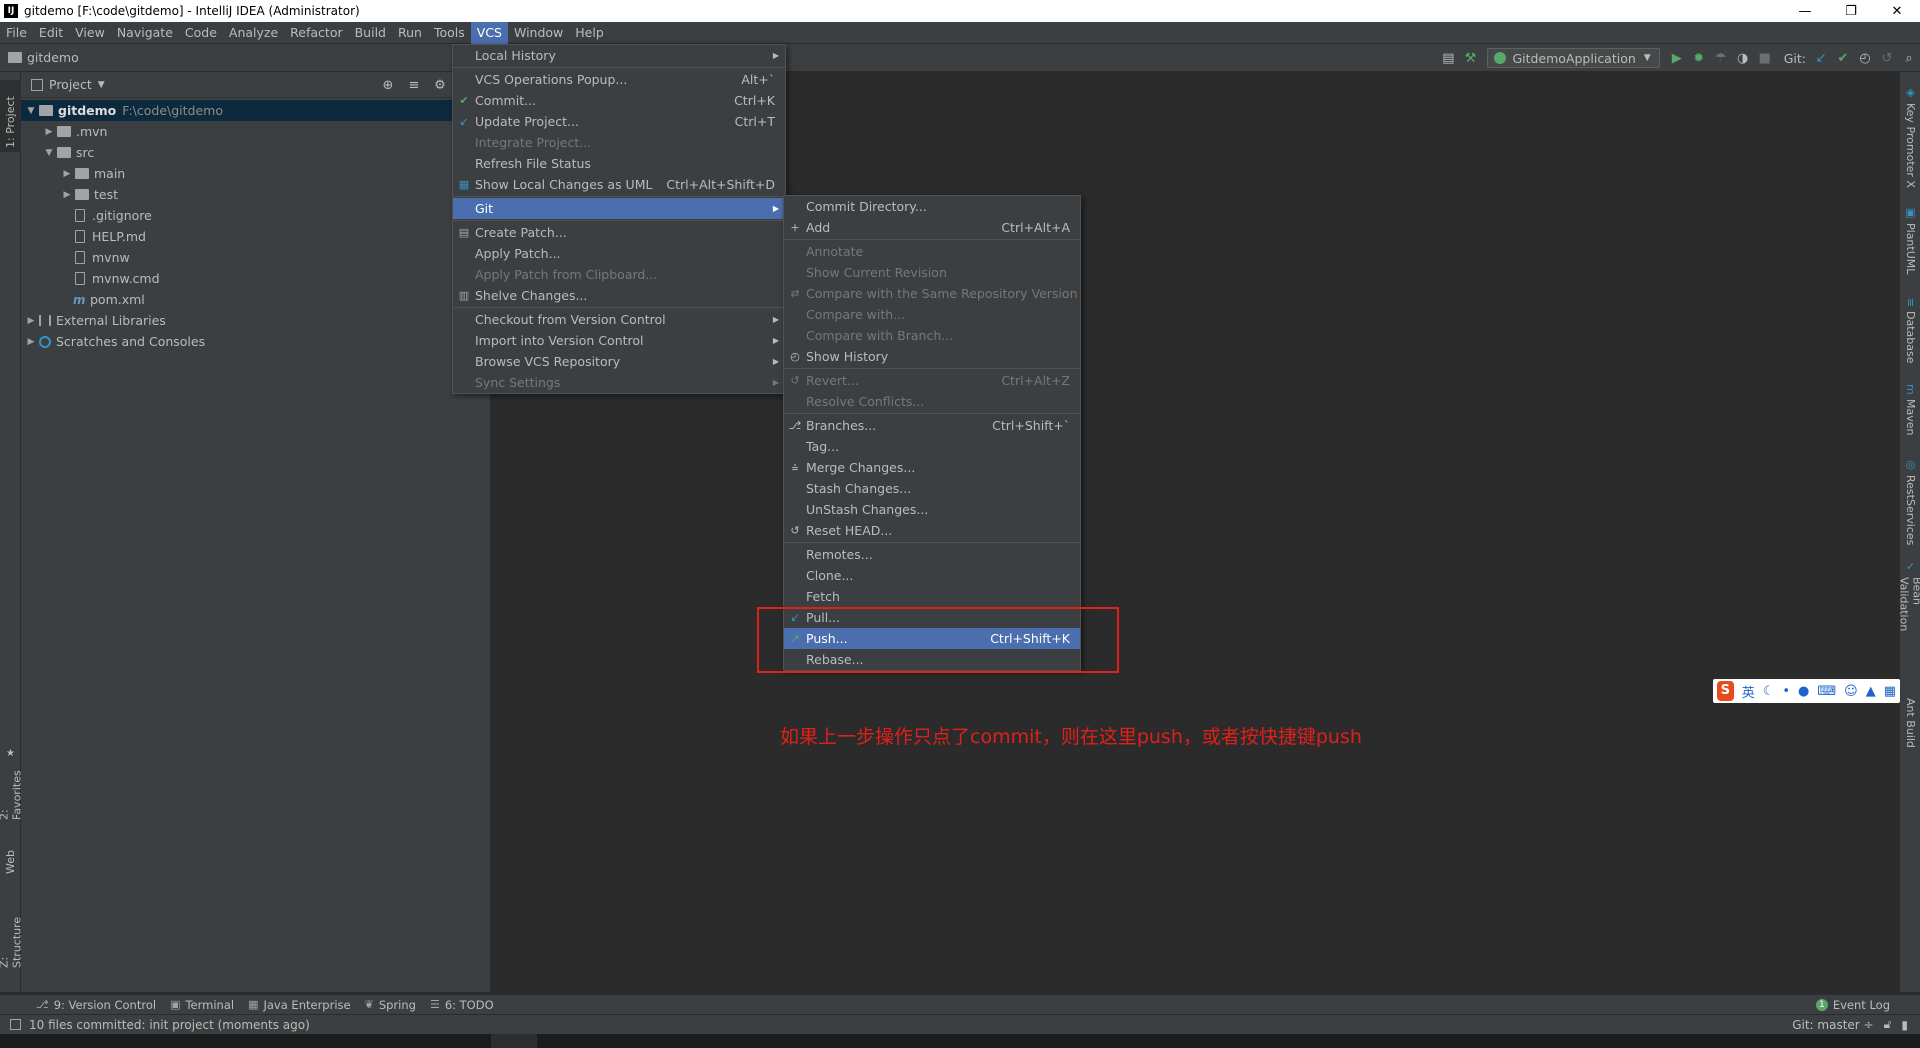 The width and height of the screenshot is (1920, 1048). I want to click on menu-view: View, so click(90, 33).